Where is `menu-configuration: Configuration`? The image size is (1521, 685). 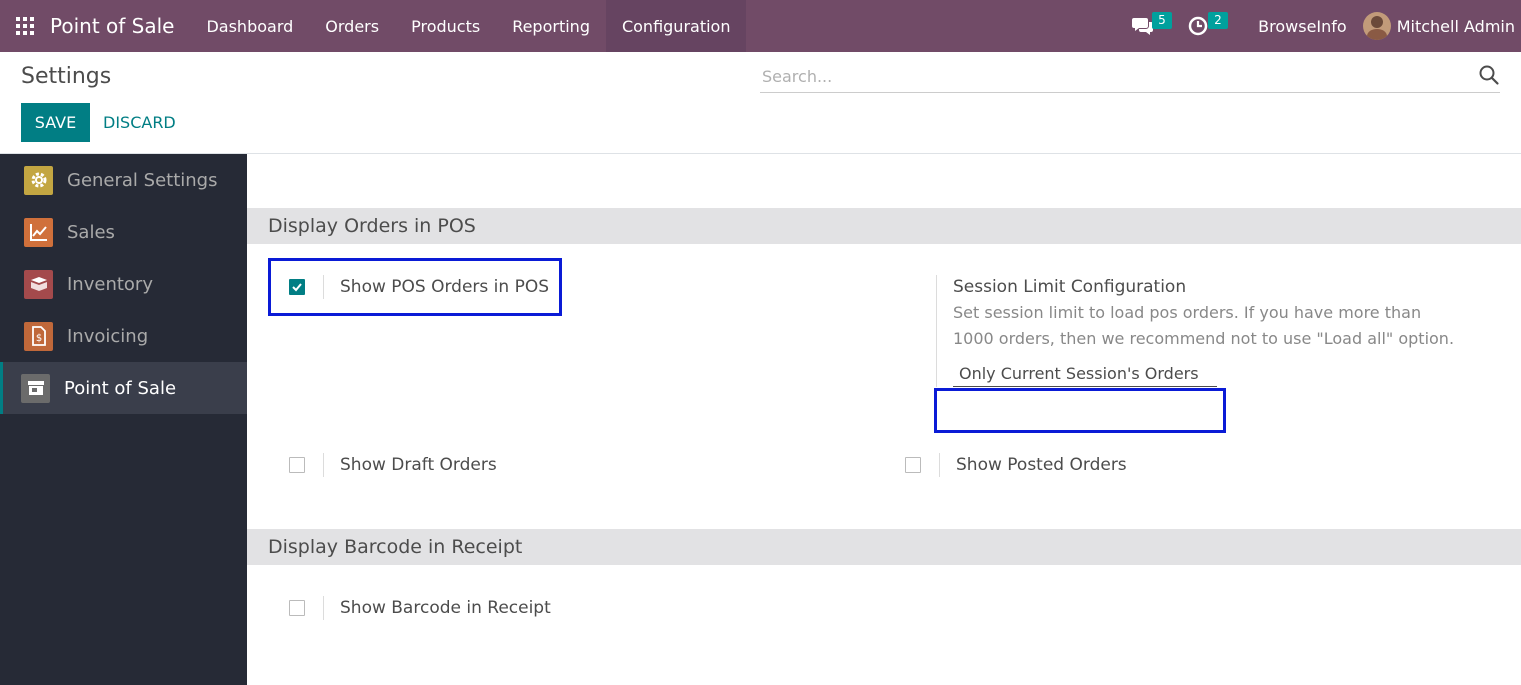 menu-configuration: Configuration is located at coordinates (676, 26).